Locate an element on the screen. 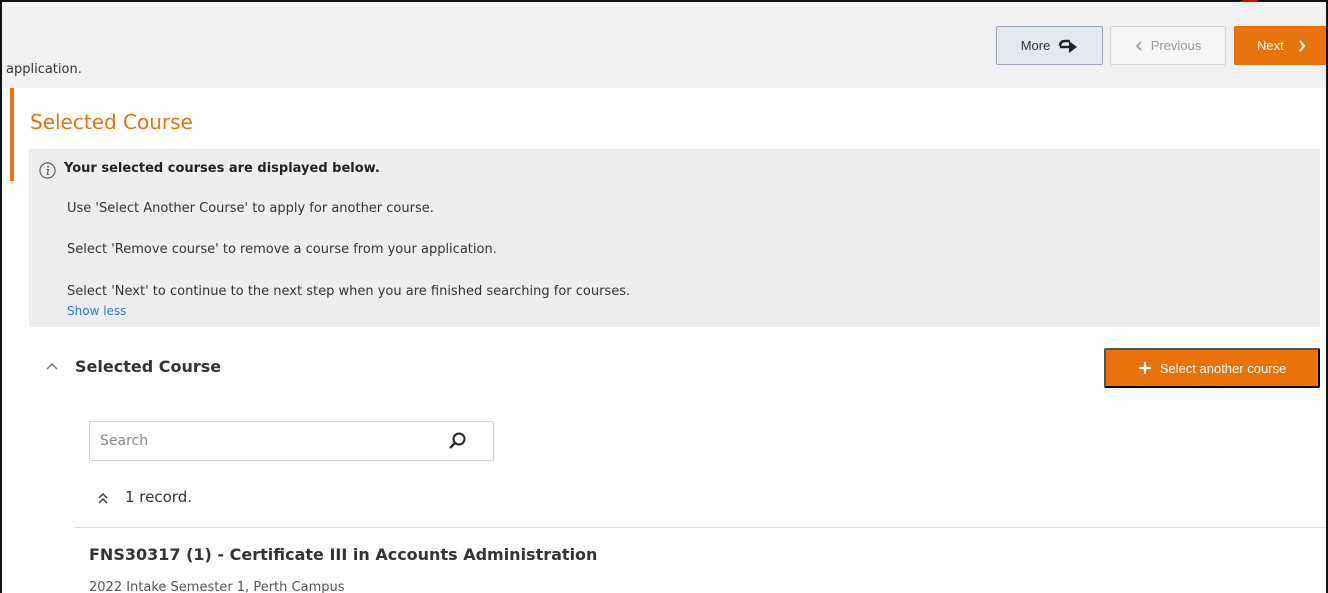 The height and width of the screenshot is (593, 1328). next-button-label: Next is located at coordinates (1270, 45).